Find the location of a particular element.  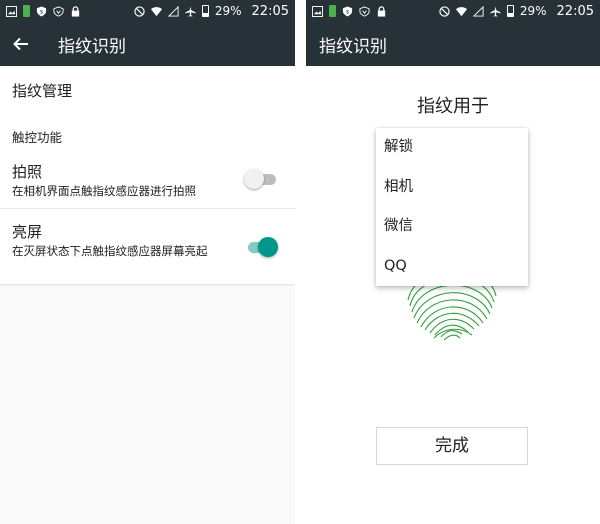

fingerprint-use-dropdown: 解锁 相机 微信 QQ is located at coordinates (452, 207).